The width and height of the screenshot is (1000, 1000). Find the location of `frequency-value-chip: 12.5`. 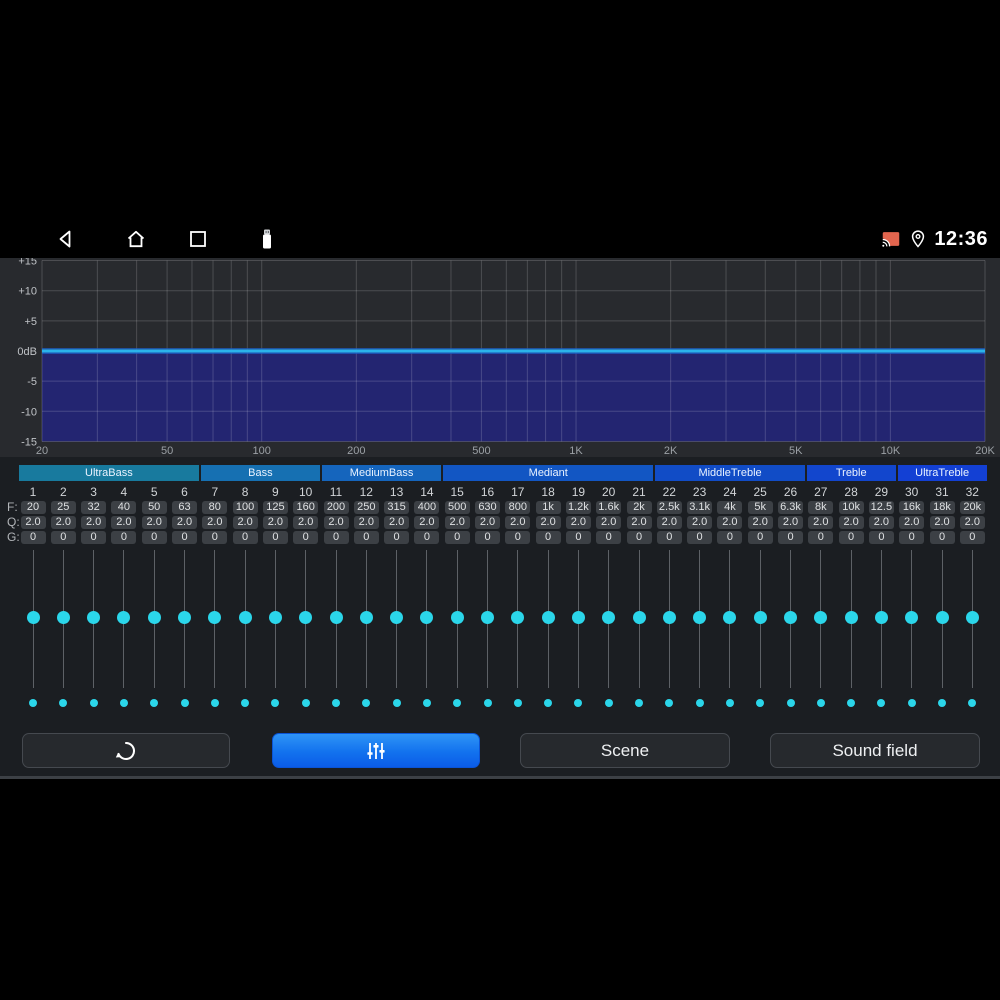

frequency-value-chip: 12.5 is located at coordinates (881, 507).